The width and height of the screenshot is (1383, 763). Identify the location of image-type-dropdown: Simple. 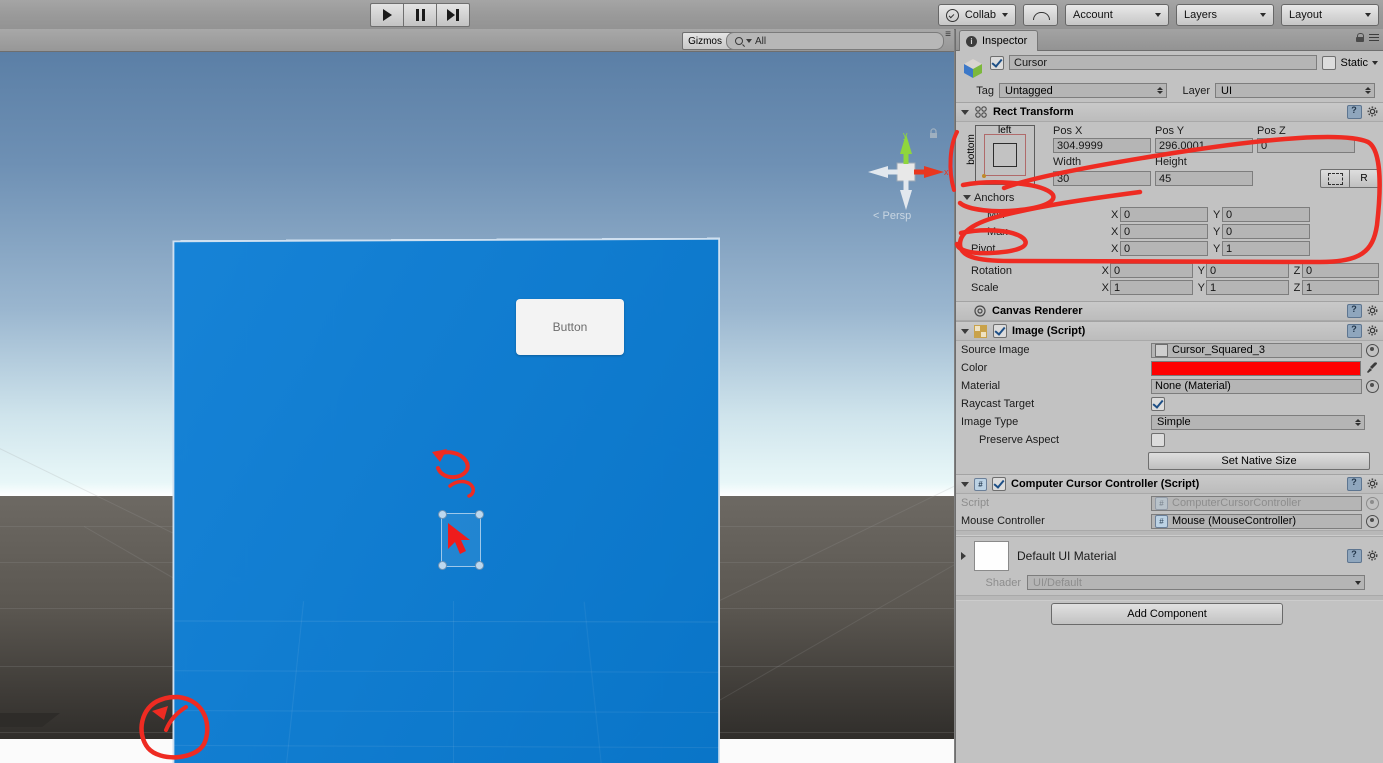
(1258, 422).